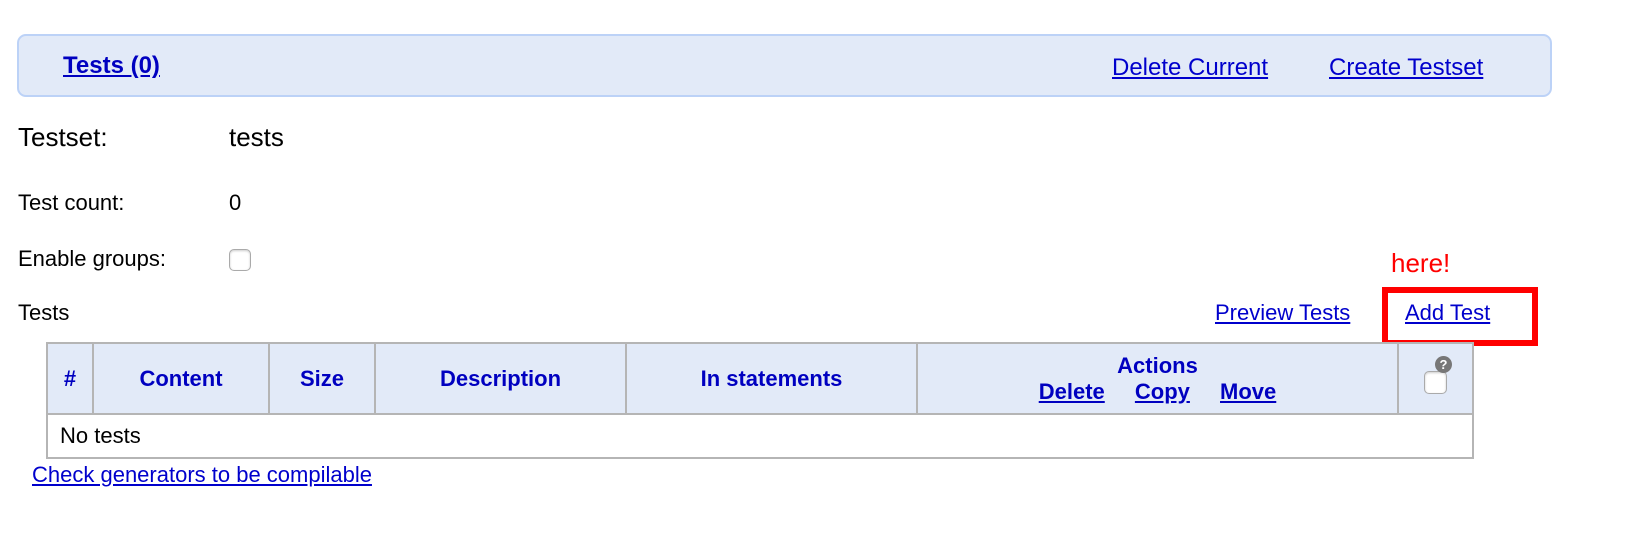 The width and height of the screenshot is (1643, 533). What do you see at coordinates (240, 260) in the screenshot?
I see `enable-groups-checkbox` at bounding box center [240, 260].